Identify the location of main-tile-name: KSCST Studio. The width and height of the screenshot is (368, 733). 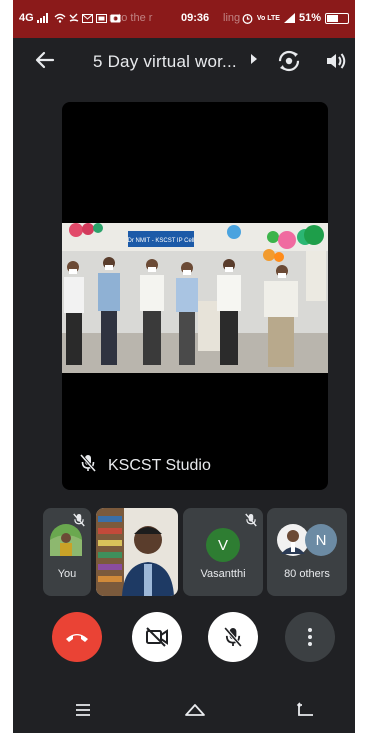
(159, 465).